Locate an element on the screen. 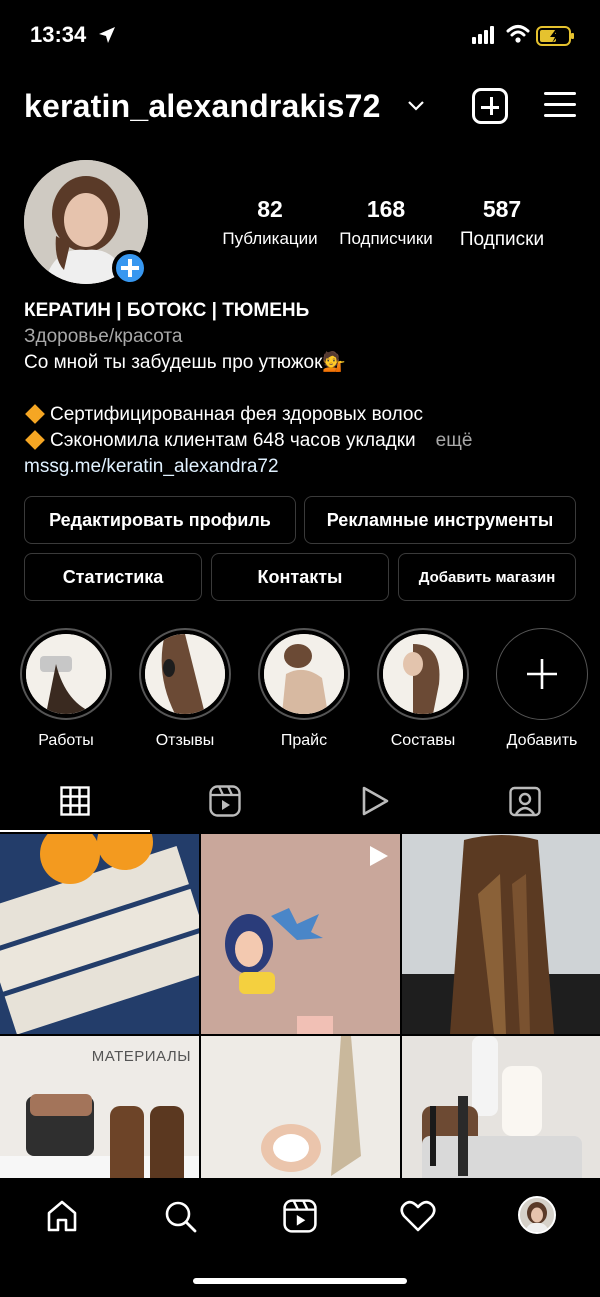  plus-icon is located at coordinates (542, 674).